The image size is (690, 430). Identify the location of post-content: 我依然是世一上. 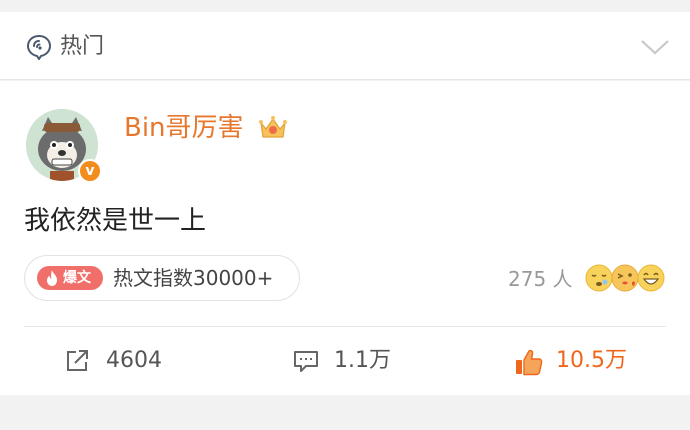
(115, 221).